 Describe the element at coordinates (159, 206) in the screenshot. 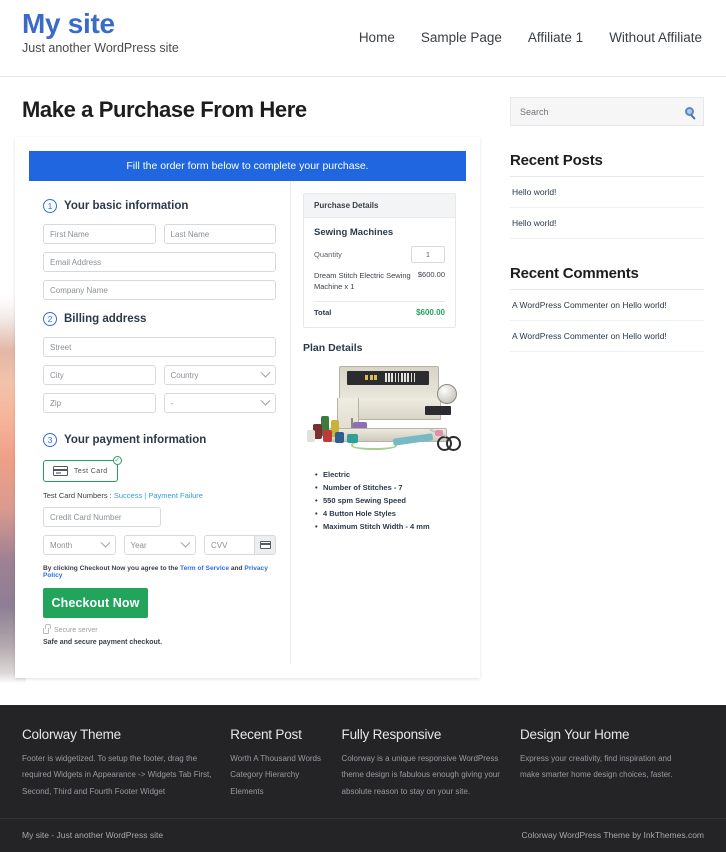

I see `step-1-header: 1 Your basic information` at that location.